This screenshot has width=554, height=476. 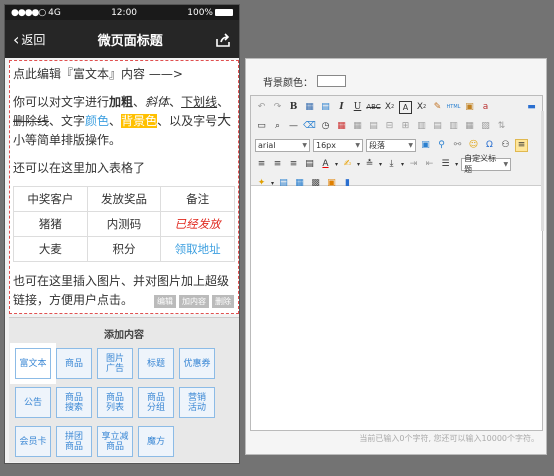 What do you see at coordinates (156, 441) in the screenshot?
I see `add-cube-button: 魔方` at bounding box center [156, 441].